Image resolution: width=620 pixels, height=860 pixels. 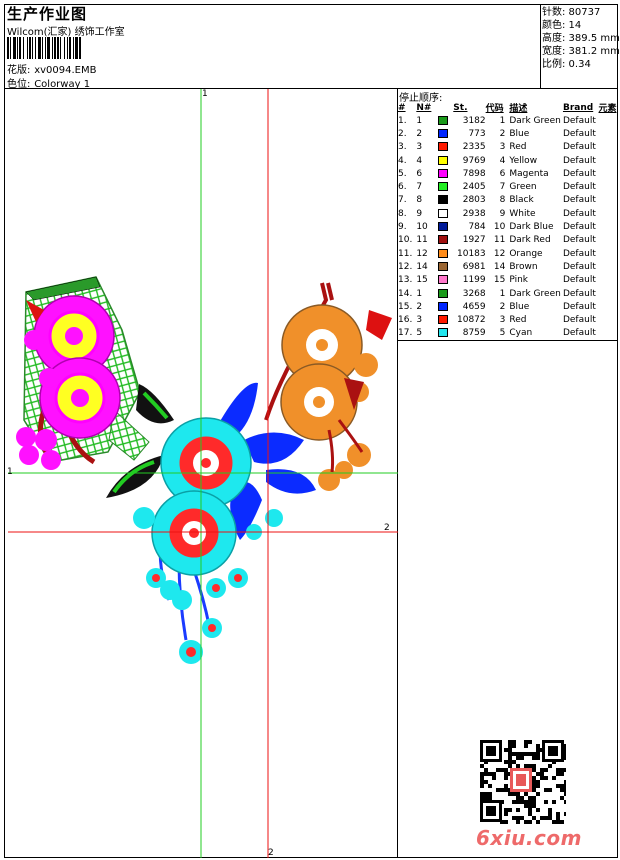 What do you see at coordinates (194, 533) in the screenshot?
I see `cyan-flower-bottom` at bounding box center [194, 533].